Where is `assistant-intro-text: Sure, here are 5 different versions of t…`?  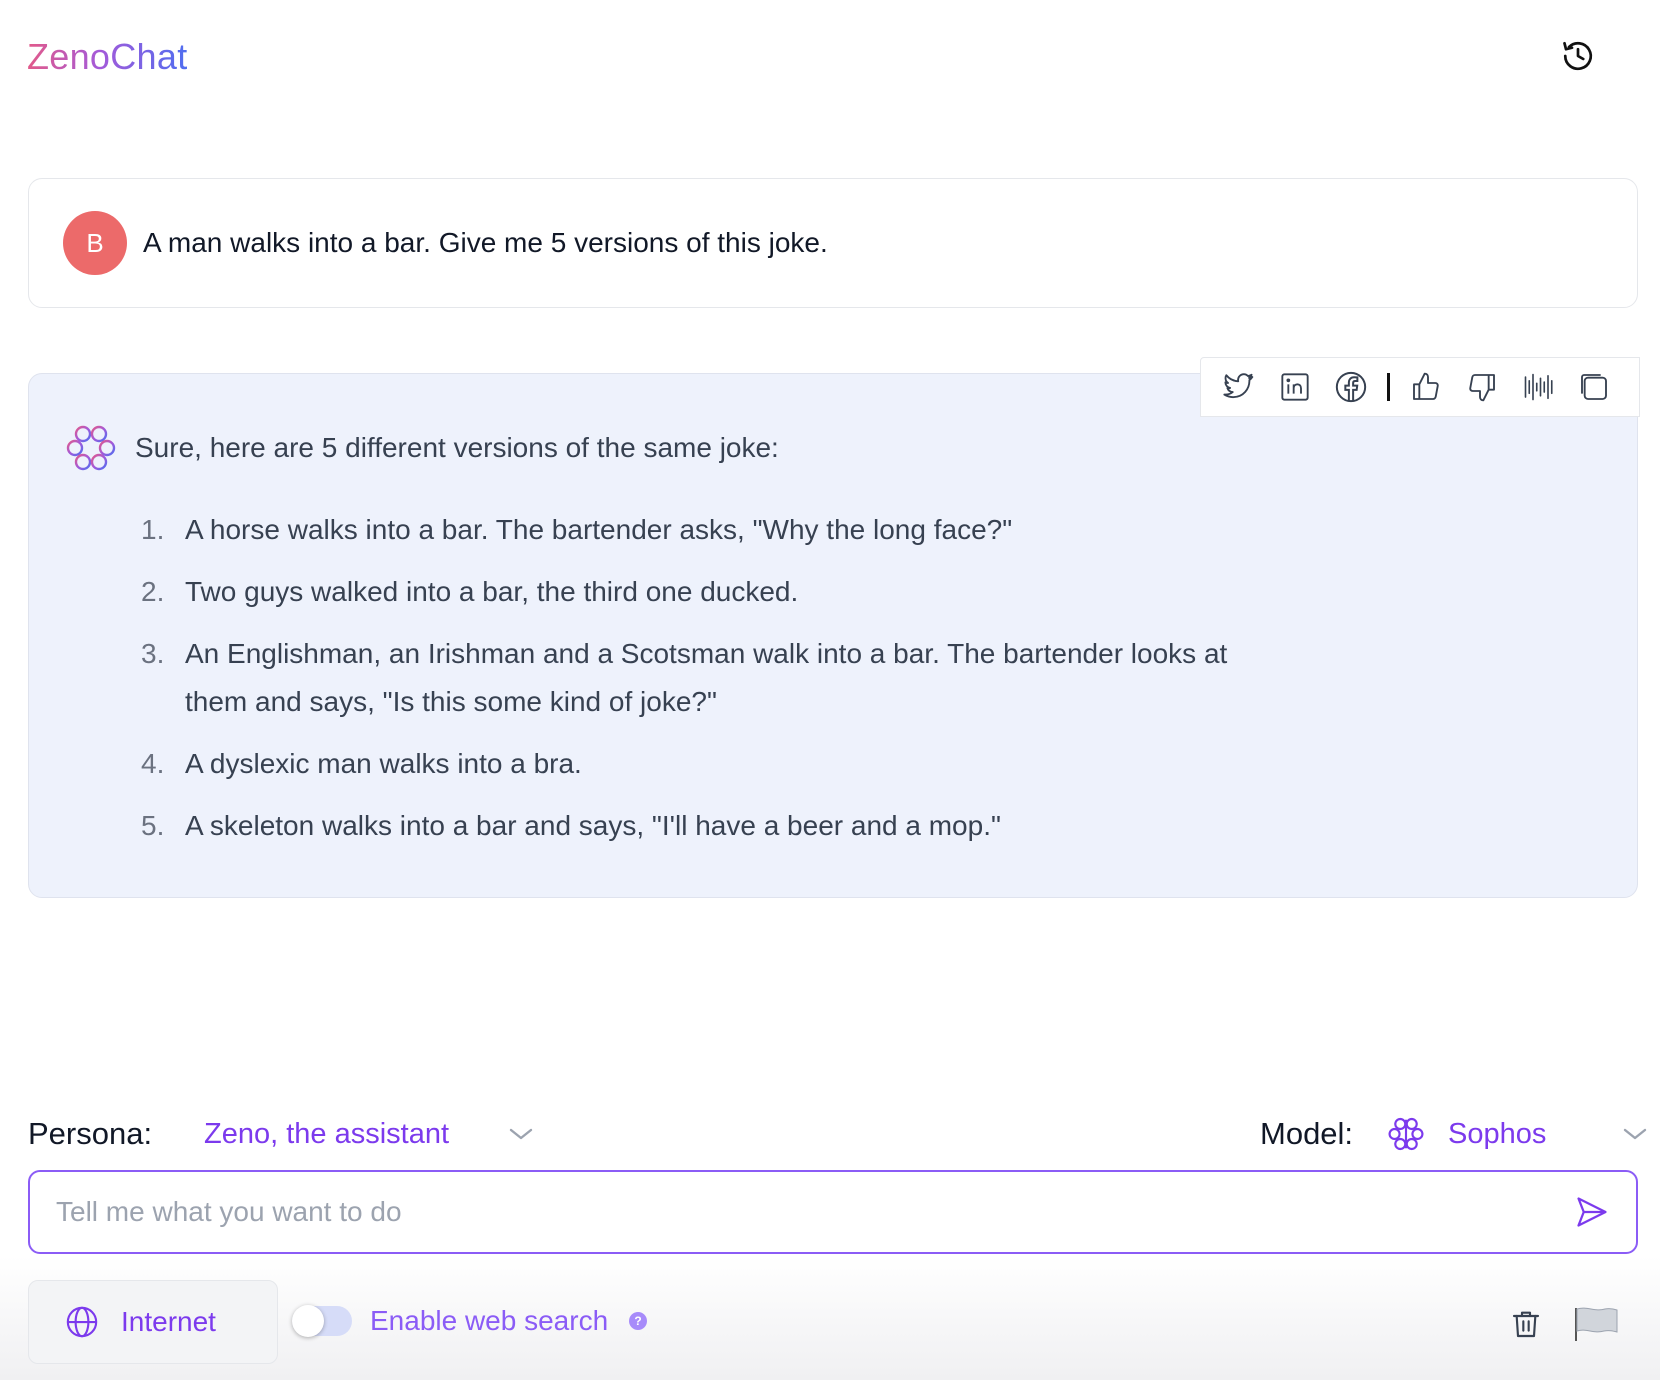
assistant-intro-text: Sure, here are 5 different versions of t… is located at coordinates (457, 447).